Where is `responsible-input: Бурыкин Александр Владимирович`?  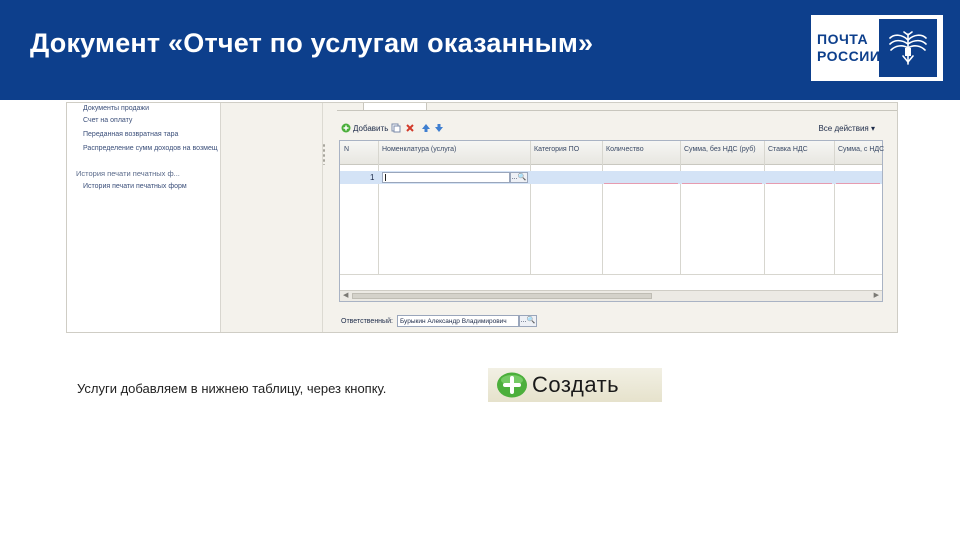 responsible-input: Бурыкин Александр Владимирович is located at coordinates (457, 321).